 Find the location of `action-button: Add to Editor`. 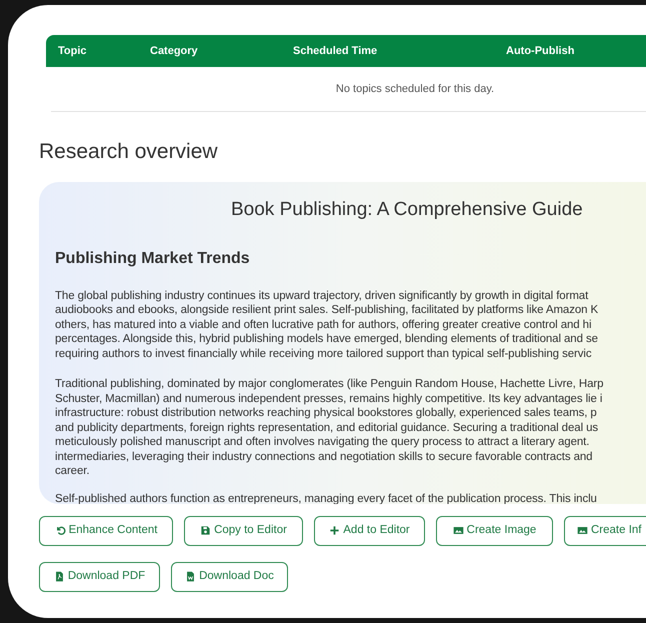

action-button: Add to Editor is located at coordinates (369, 531).